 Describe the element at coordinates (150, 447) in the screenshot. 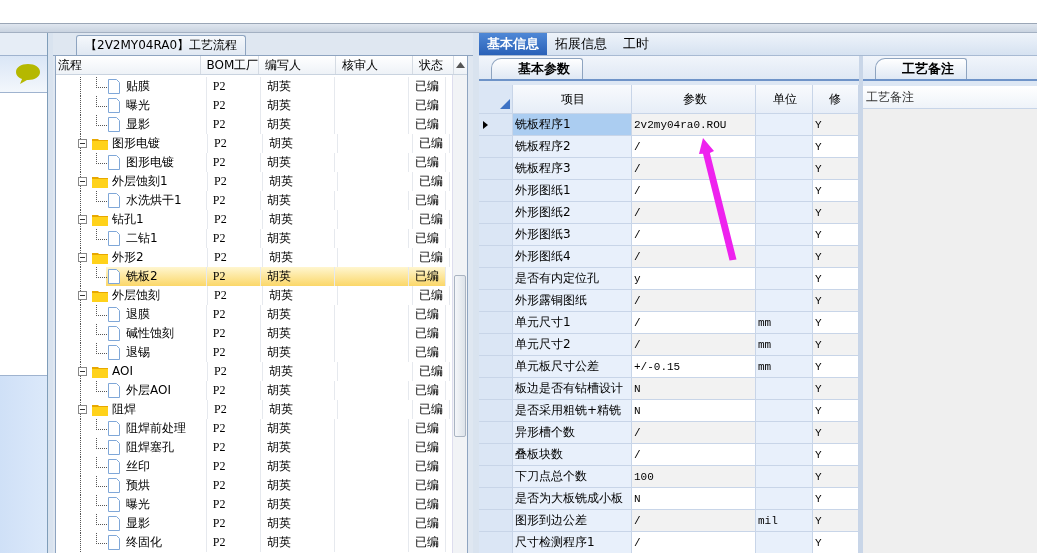

I see `step-name: 阻焊塞孔` at that location.